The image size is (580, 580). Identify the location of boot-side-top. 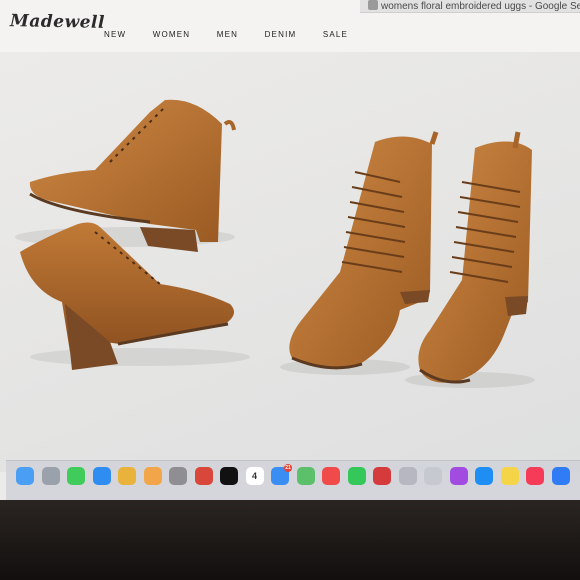
(125, 175).